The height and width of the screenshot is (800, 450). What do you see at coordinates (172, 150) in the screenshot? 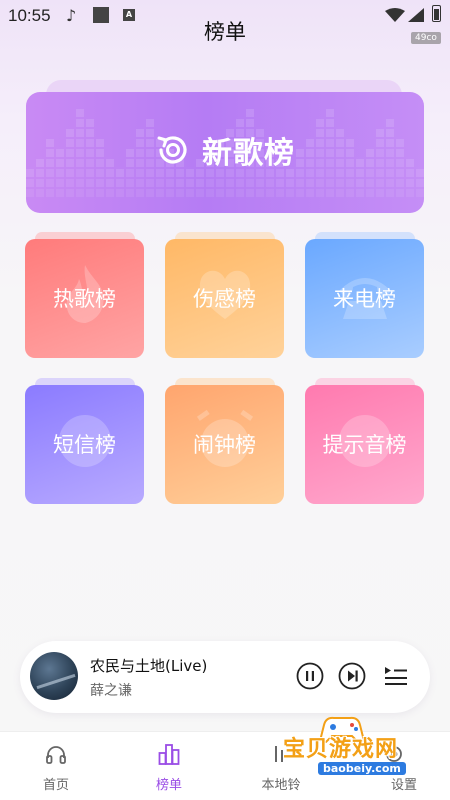
I see `new-release-icon` at bounding box center [172, 150].